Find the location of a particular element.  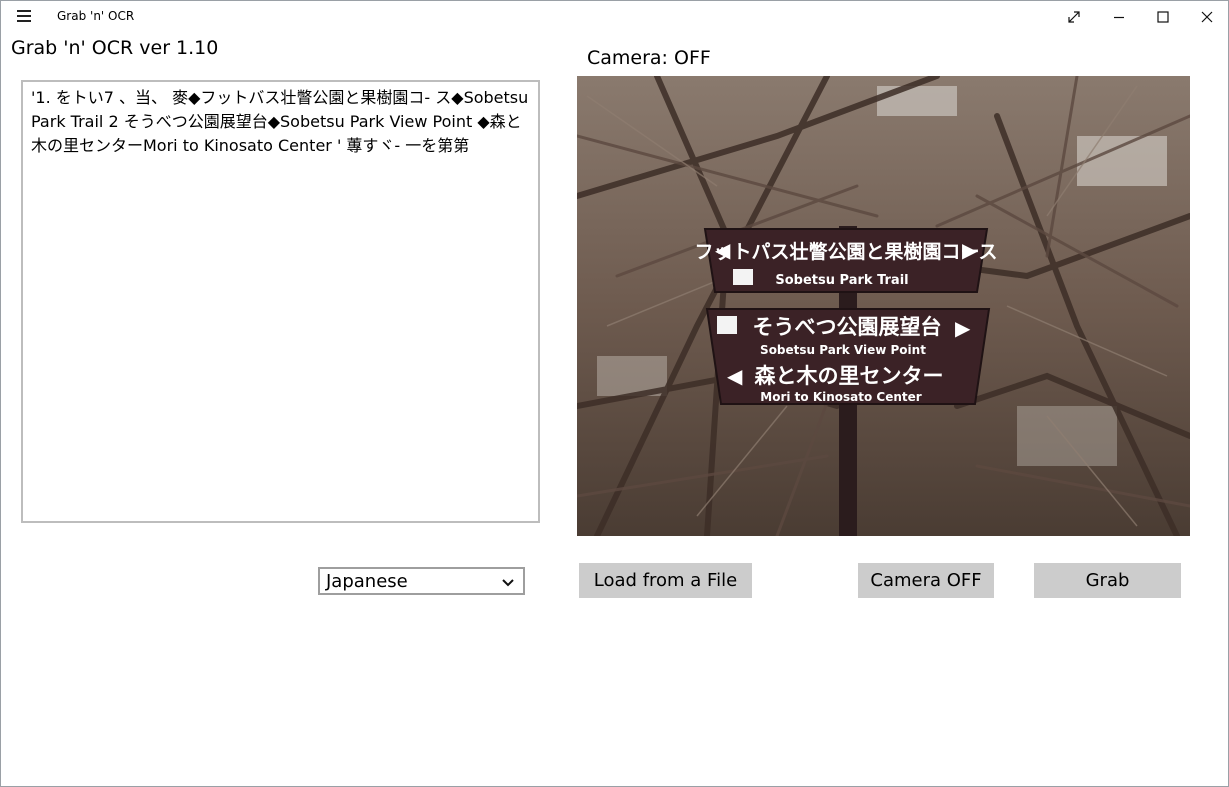

sign-line3-jp: 森と木の里センター is located at coordinates (849, 376).